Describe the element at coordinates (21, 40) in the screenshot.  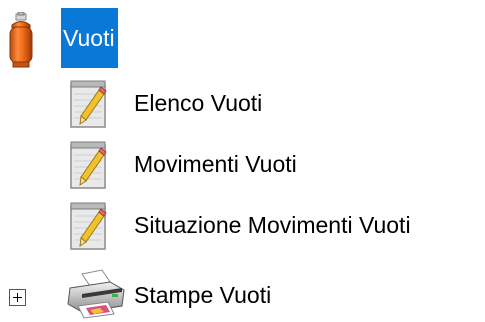
I see `gas-cylinder-icon` at that location.